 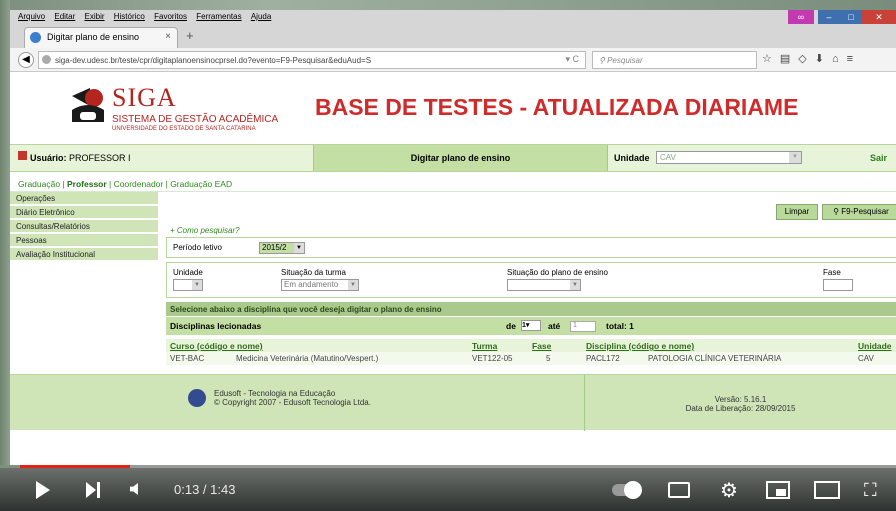 I want to click on theater-mode-icon, so click(x=827, y=490).